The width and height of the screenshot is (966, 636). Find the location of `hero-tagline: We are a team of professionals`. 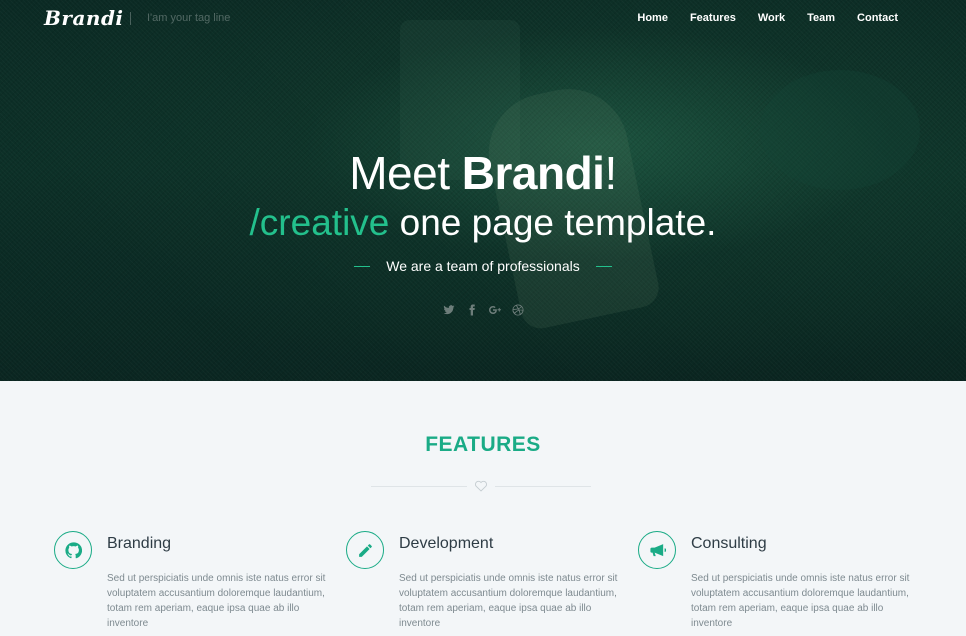

hero-tagline: We are a team of professionals is located at coordinates (483, 266).